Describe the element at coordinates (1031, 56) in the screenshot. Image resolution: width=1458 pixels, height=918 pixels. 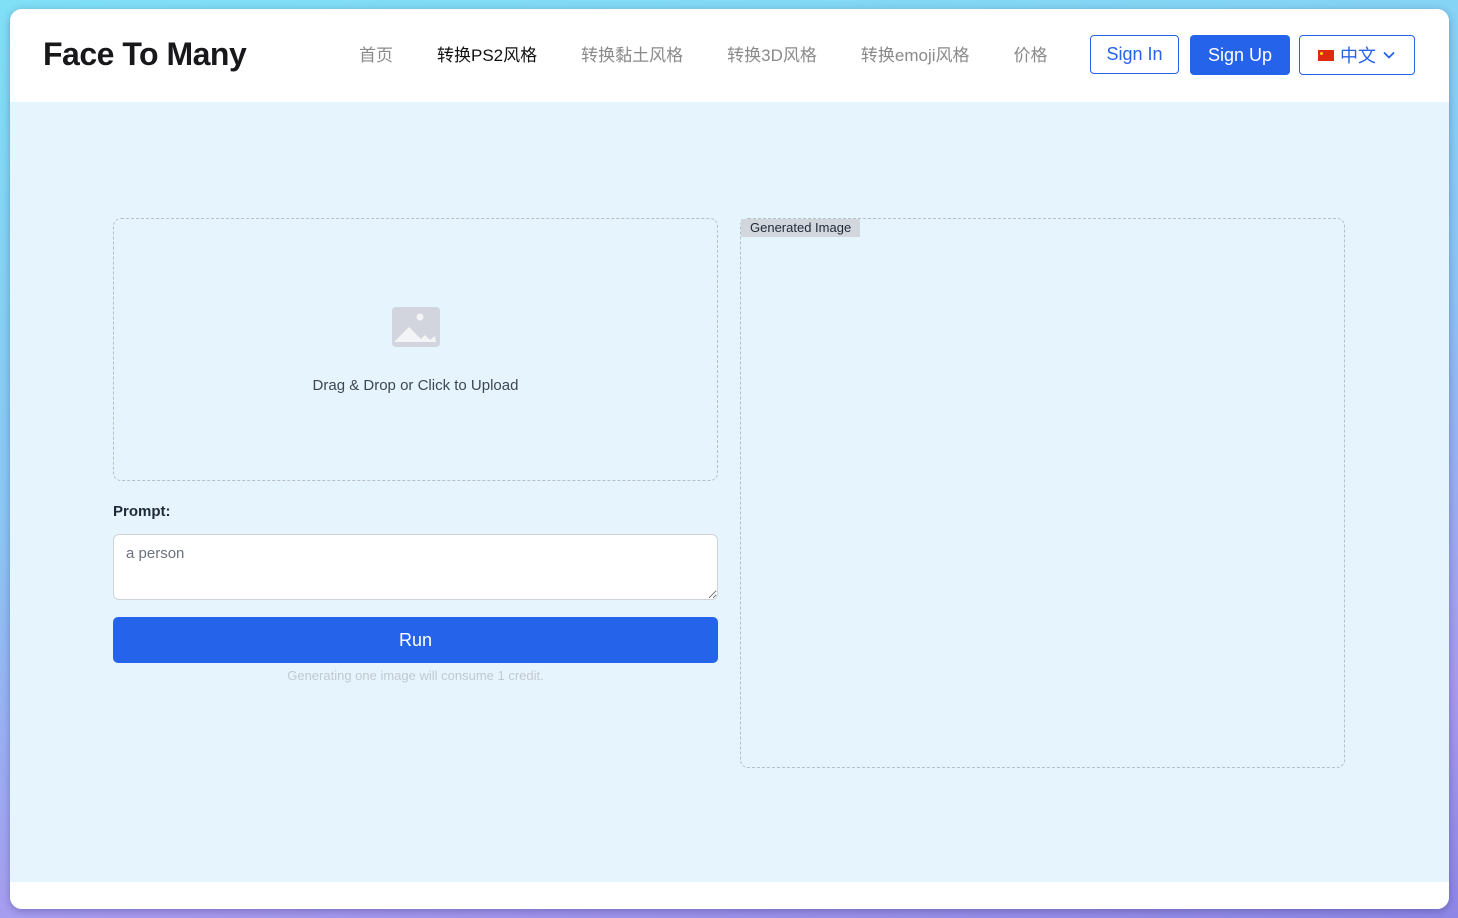
I see `nav-item-pricing: 价格` at that location.